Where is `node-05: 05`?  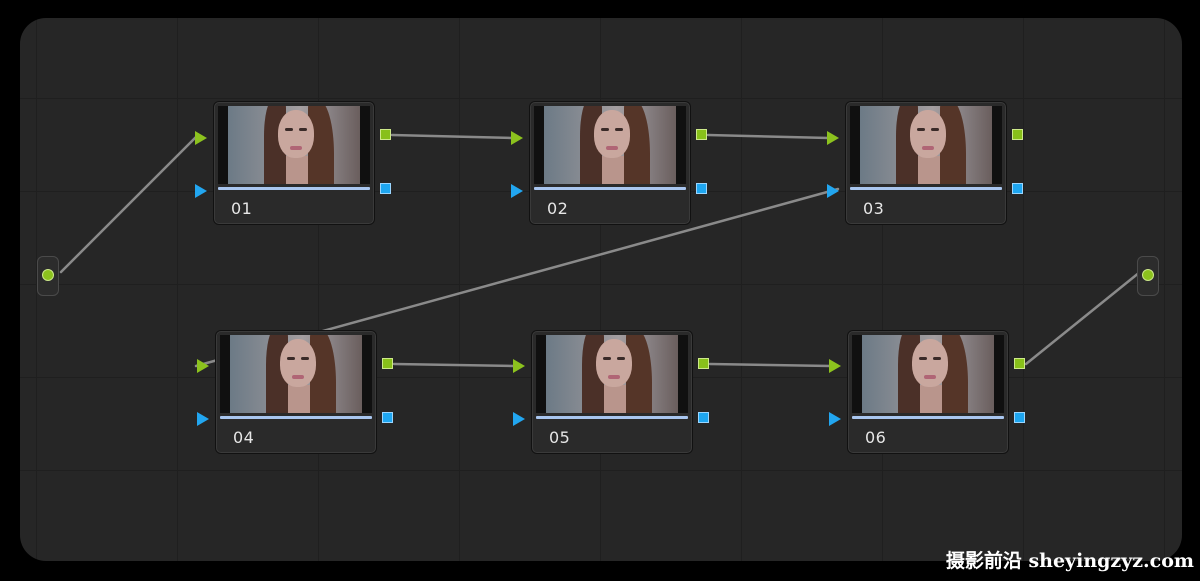 node-05: 05 is located at coordinates (612, 392).